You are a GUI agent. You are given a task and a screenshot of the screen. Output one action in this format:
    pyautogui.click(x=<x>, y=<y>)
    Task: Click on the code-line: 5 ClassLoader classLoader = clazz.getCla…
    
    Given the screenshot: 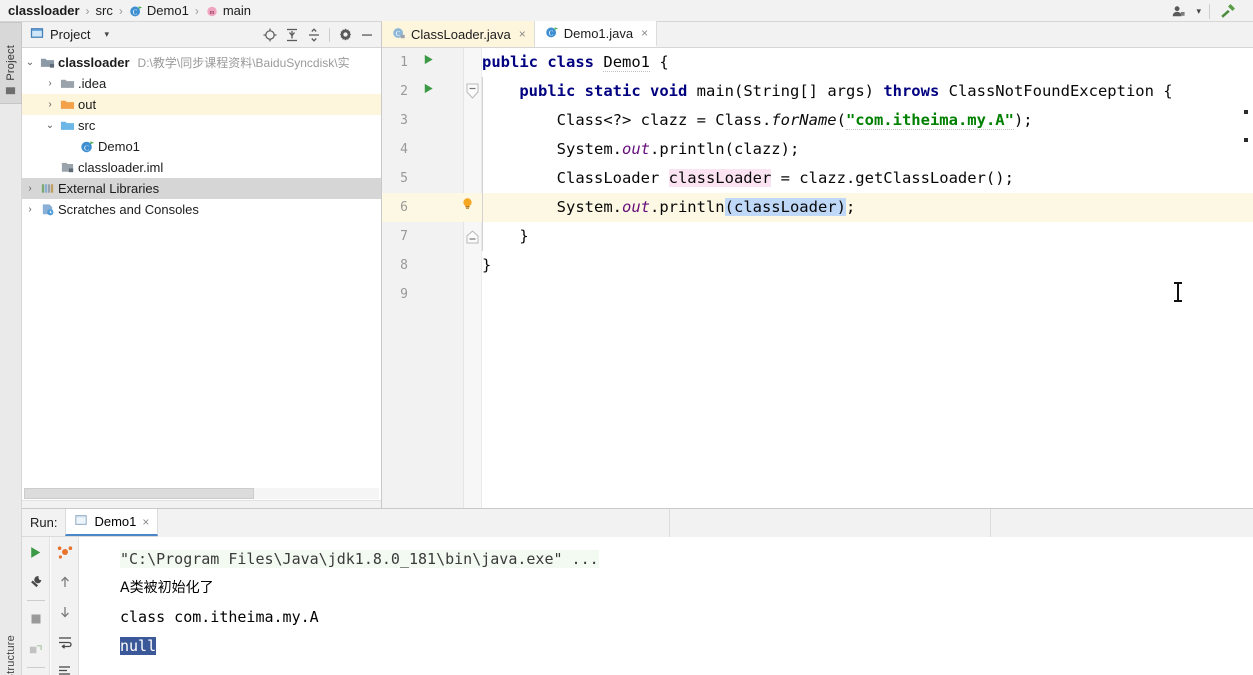 What is the action you would take?
    pyautogui.click(x=817, y=178)
    